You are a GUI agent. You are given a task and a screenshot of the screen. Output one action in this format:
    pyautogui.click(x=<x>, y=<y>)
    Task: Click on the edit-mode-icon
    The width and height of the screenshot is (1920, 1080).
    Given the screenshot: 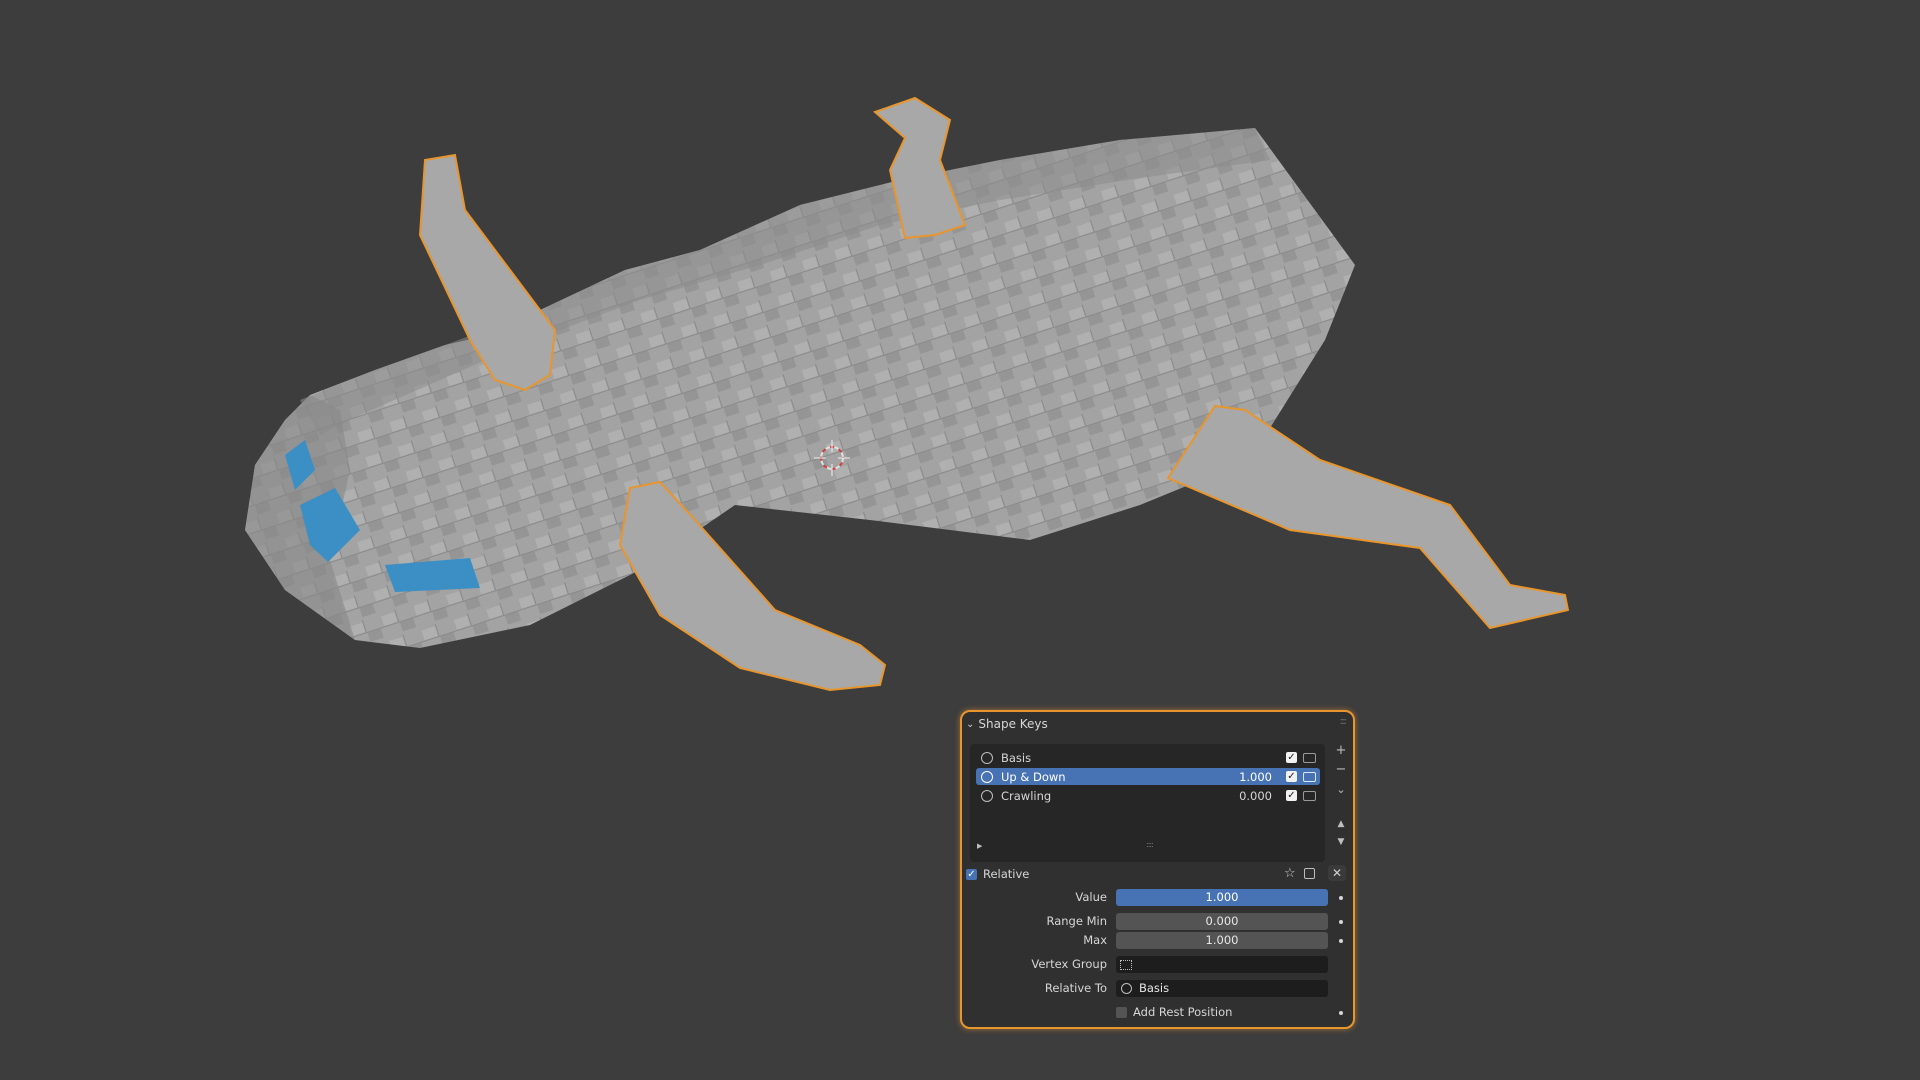 What is the action you would take?
    pyautogui.click(x=1309, y=873)
    